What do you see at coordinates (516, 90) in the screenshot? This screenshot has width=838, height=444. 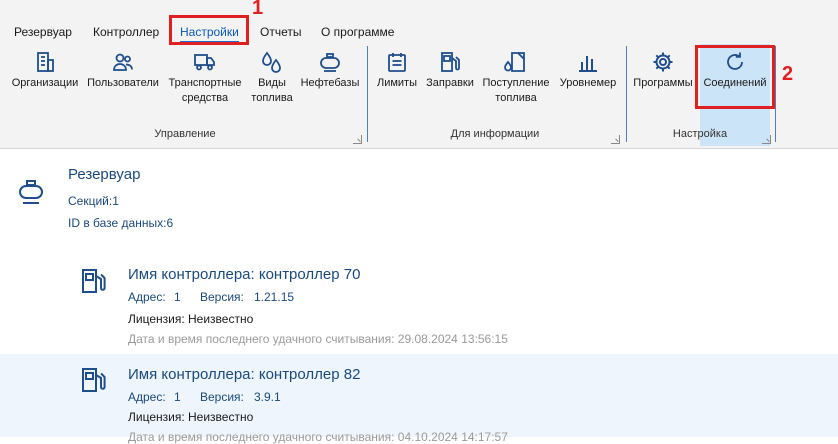 I see `fuel-receipt-label: Поступление топлива` at bounding box center [516, 90].